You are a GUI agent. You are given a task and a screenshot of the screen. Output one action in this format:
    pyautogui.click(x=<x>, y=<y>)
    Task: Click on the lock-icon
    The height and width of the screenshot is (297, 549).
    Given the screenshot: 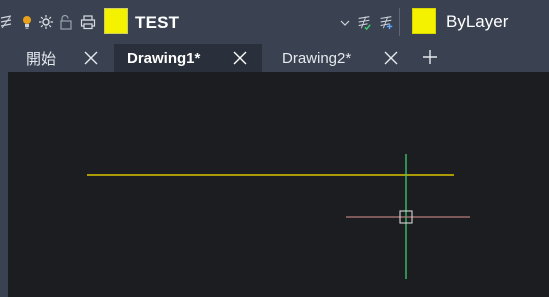 What is the action you would take?
    pyautogui.click(x=66, y=22)
    